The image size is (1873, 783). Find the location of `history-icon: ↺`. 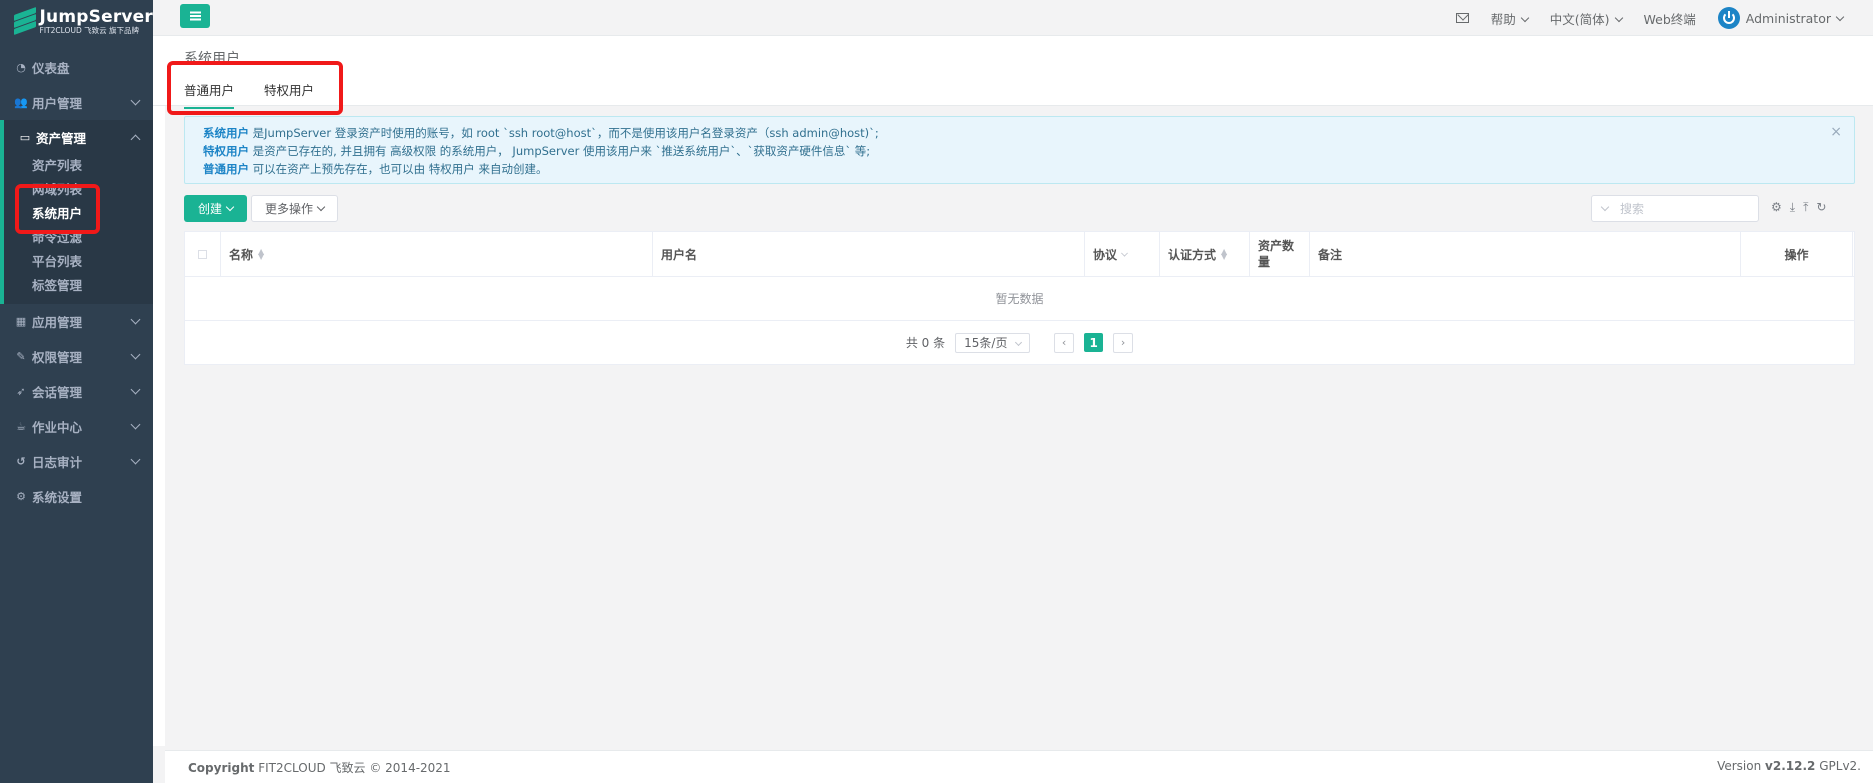

history-icon: ↺ is located at coordinates (21, 461).